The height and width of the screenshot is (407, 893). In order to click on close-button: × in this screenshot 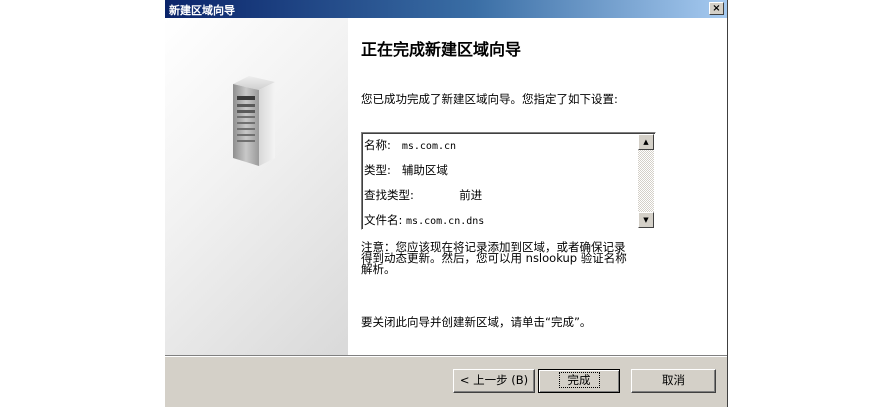, I will do `click(716, 8)`.